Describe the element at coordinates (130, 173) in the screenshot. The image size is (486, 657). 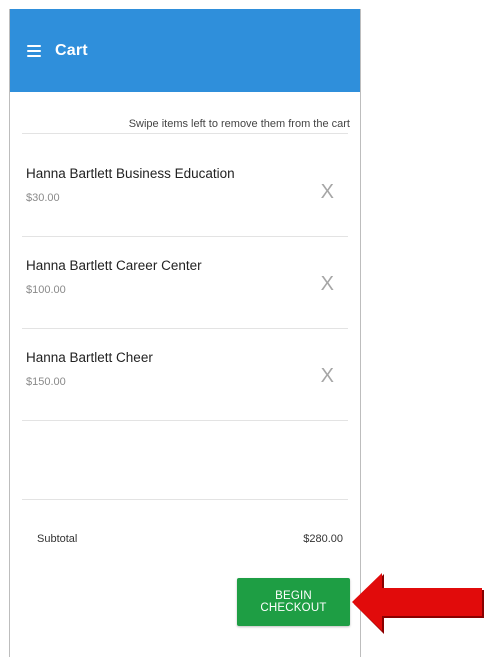
I see `item-name: Hanna Bartlett Business Education` at that location.